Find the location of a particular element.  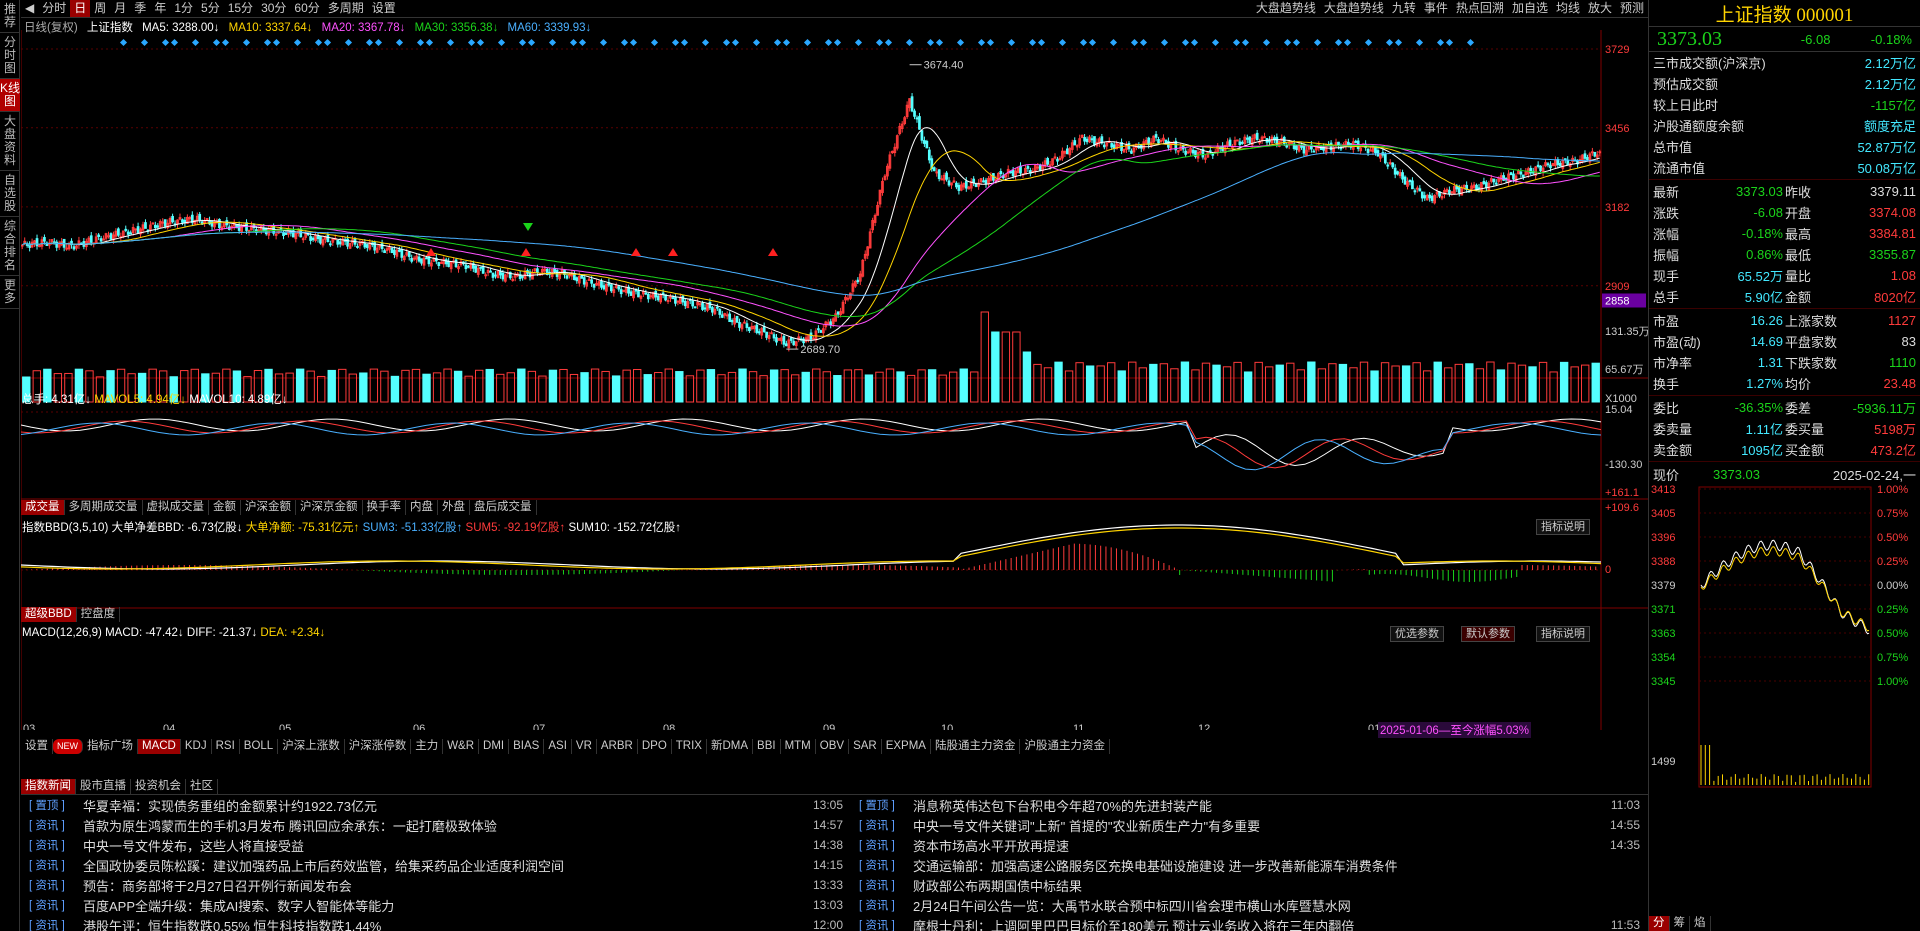

voltabs-tab-1: 多周期成交量 is located at coordinates (104, 507).